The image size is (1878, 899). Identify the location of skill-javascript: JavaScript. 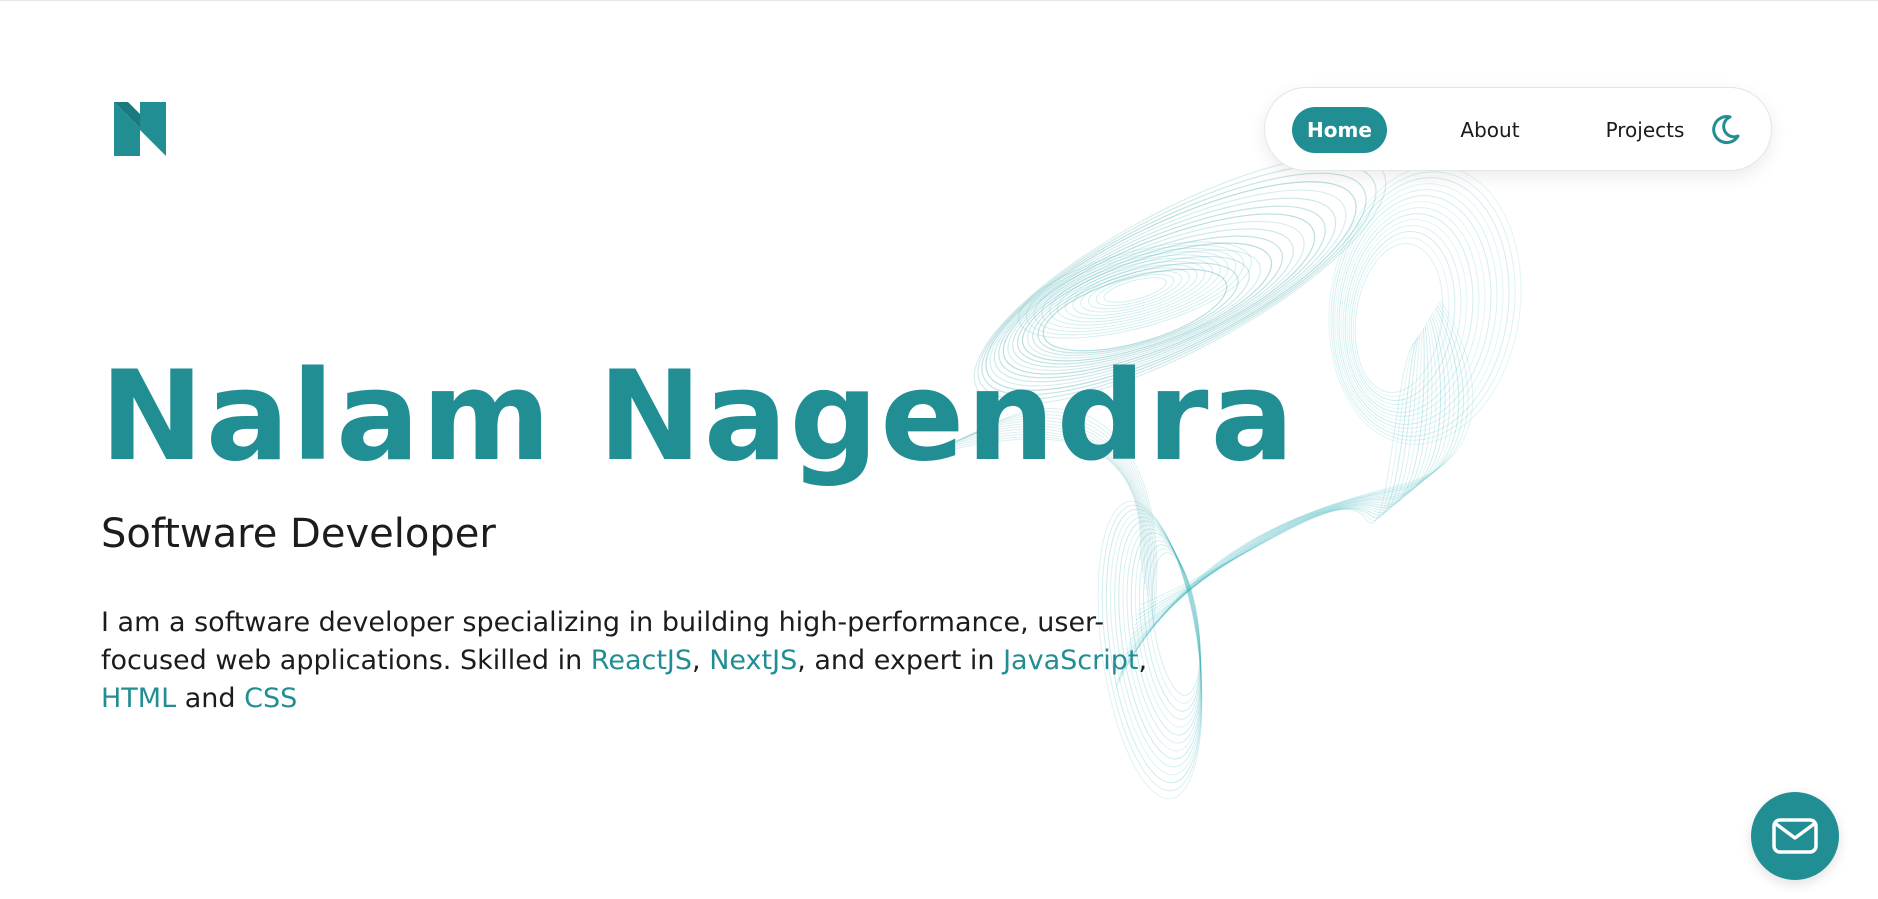
(1071, 660).